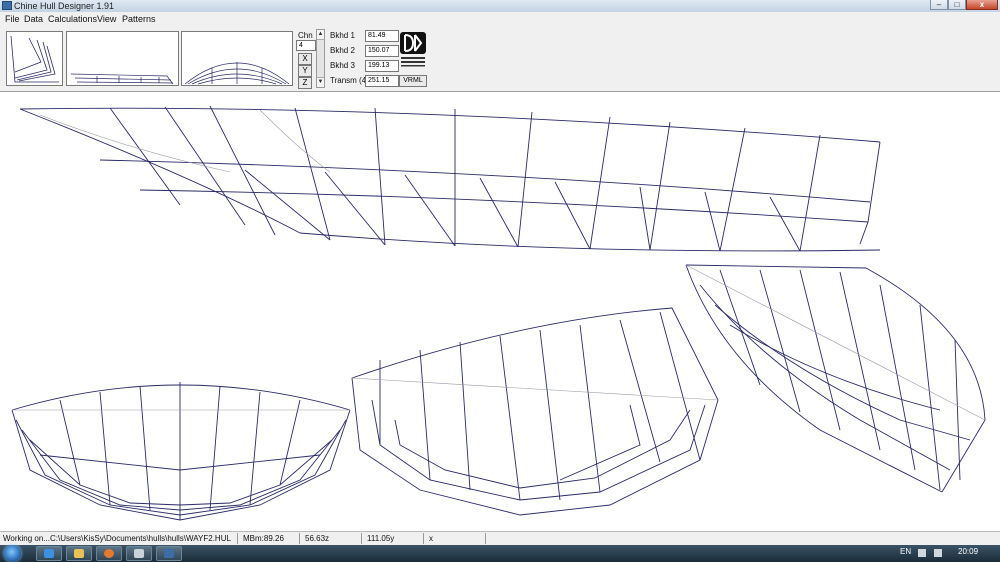  What do you see at coordinates (982, 5) in the screenshot?
I see `close-button: x` at bounding box center [982, 5].